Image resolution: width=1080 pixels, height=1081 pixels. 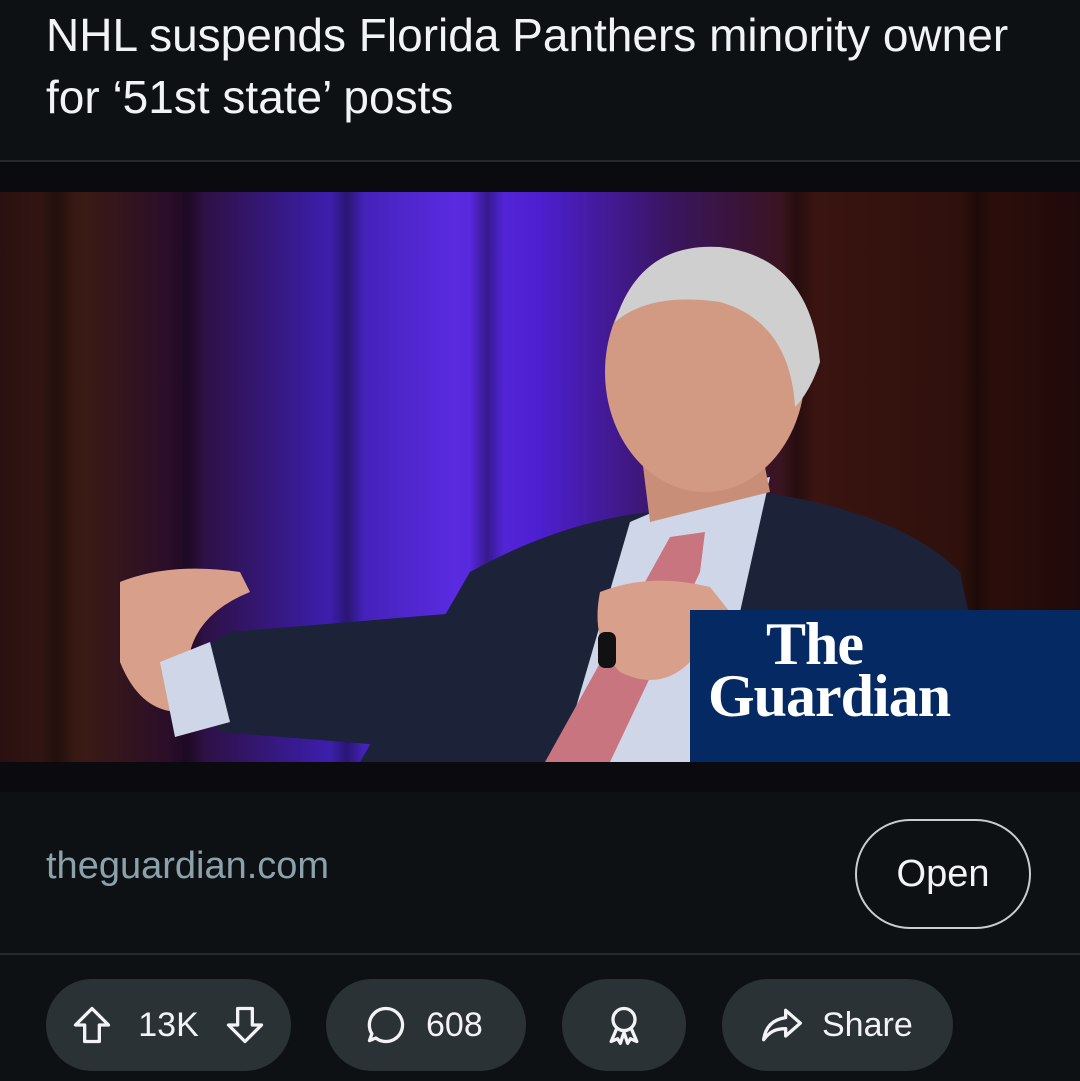 What do you see at coordinates (867, 1024) in the screenshot?
I see `share-label: Share` at bounding box center [867, 1024].